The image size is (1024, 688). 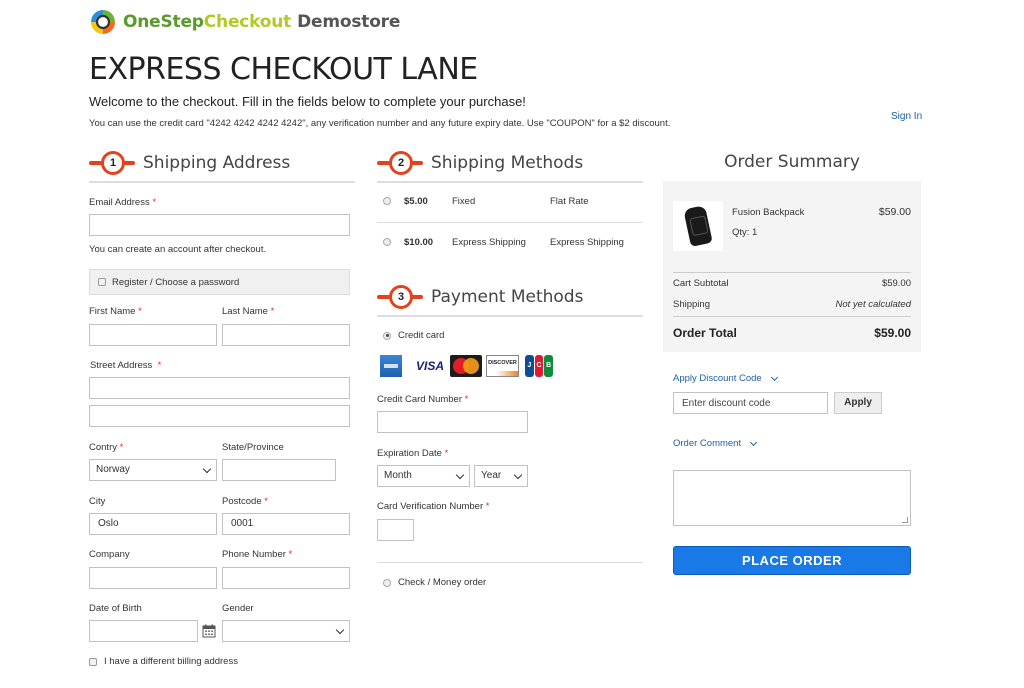 I want to click on check-money-radio, so click(x=387, y=582).